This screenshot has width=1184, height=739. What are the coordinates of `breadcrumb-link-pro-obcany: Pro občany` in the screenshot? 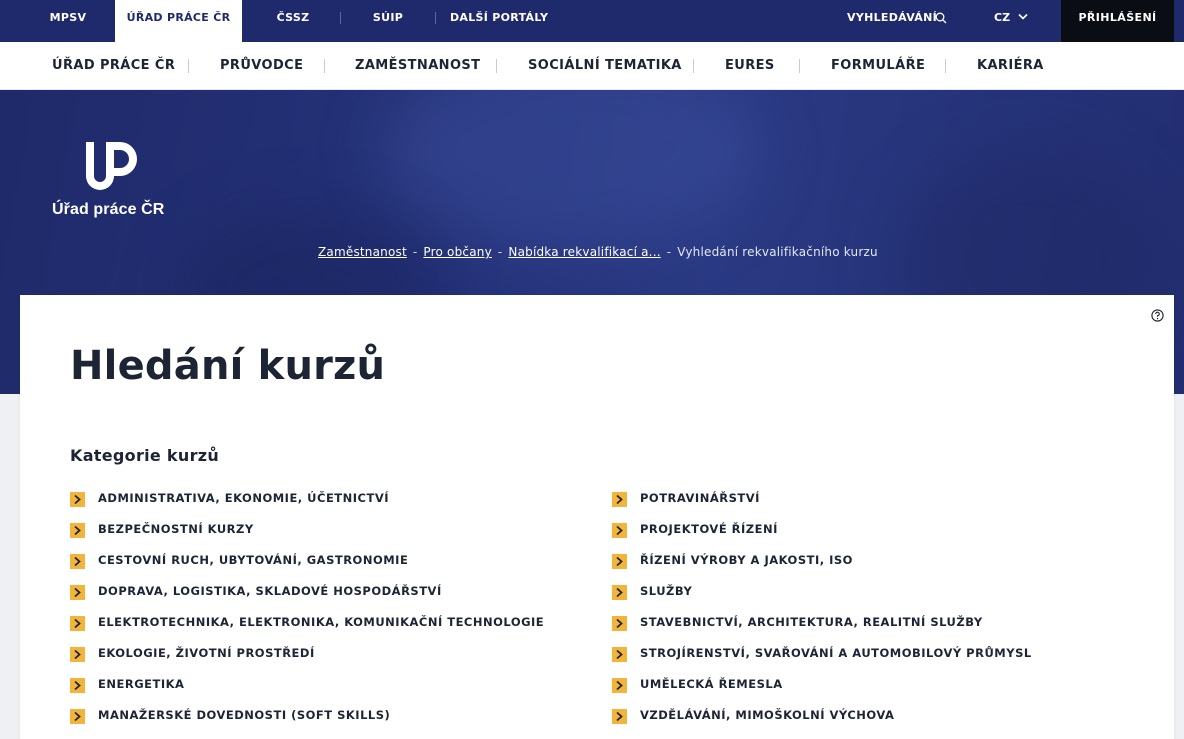 It's located at (457, 252).